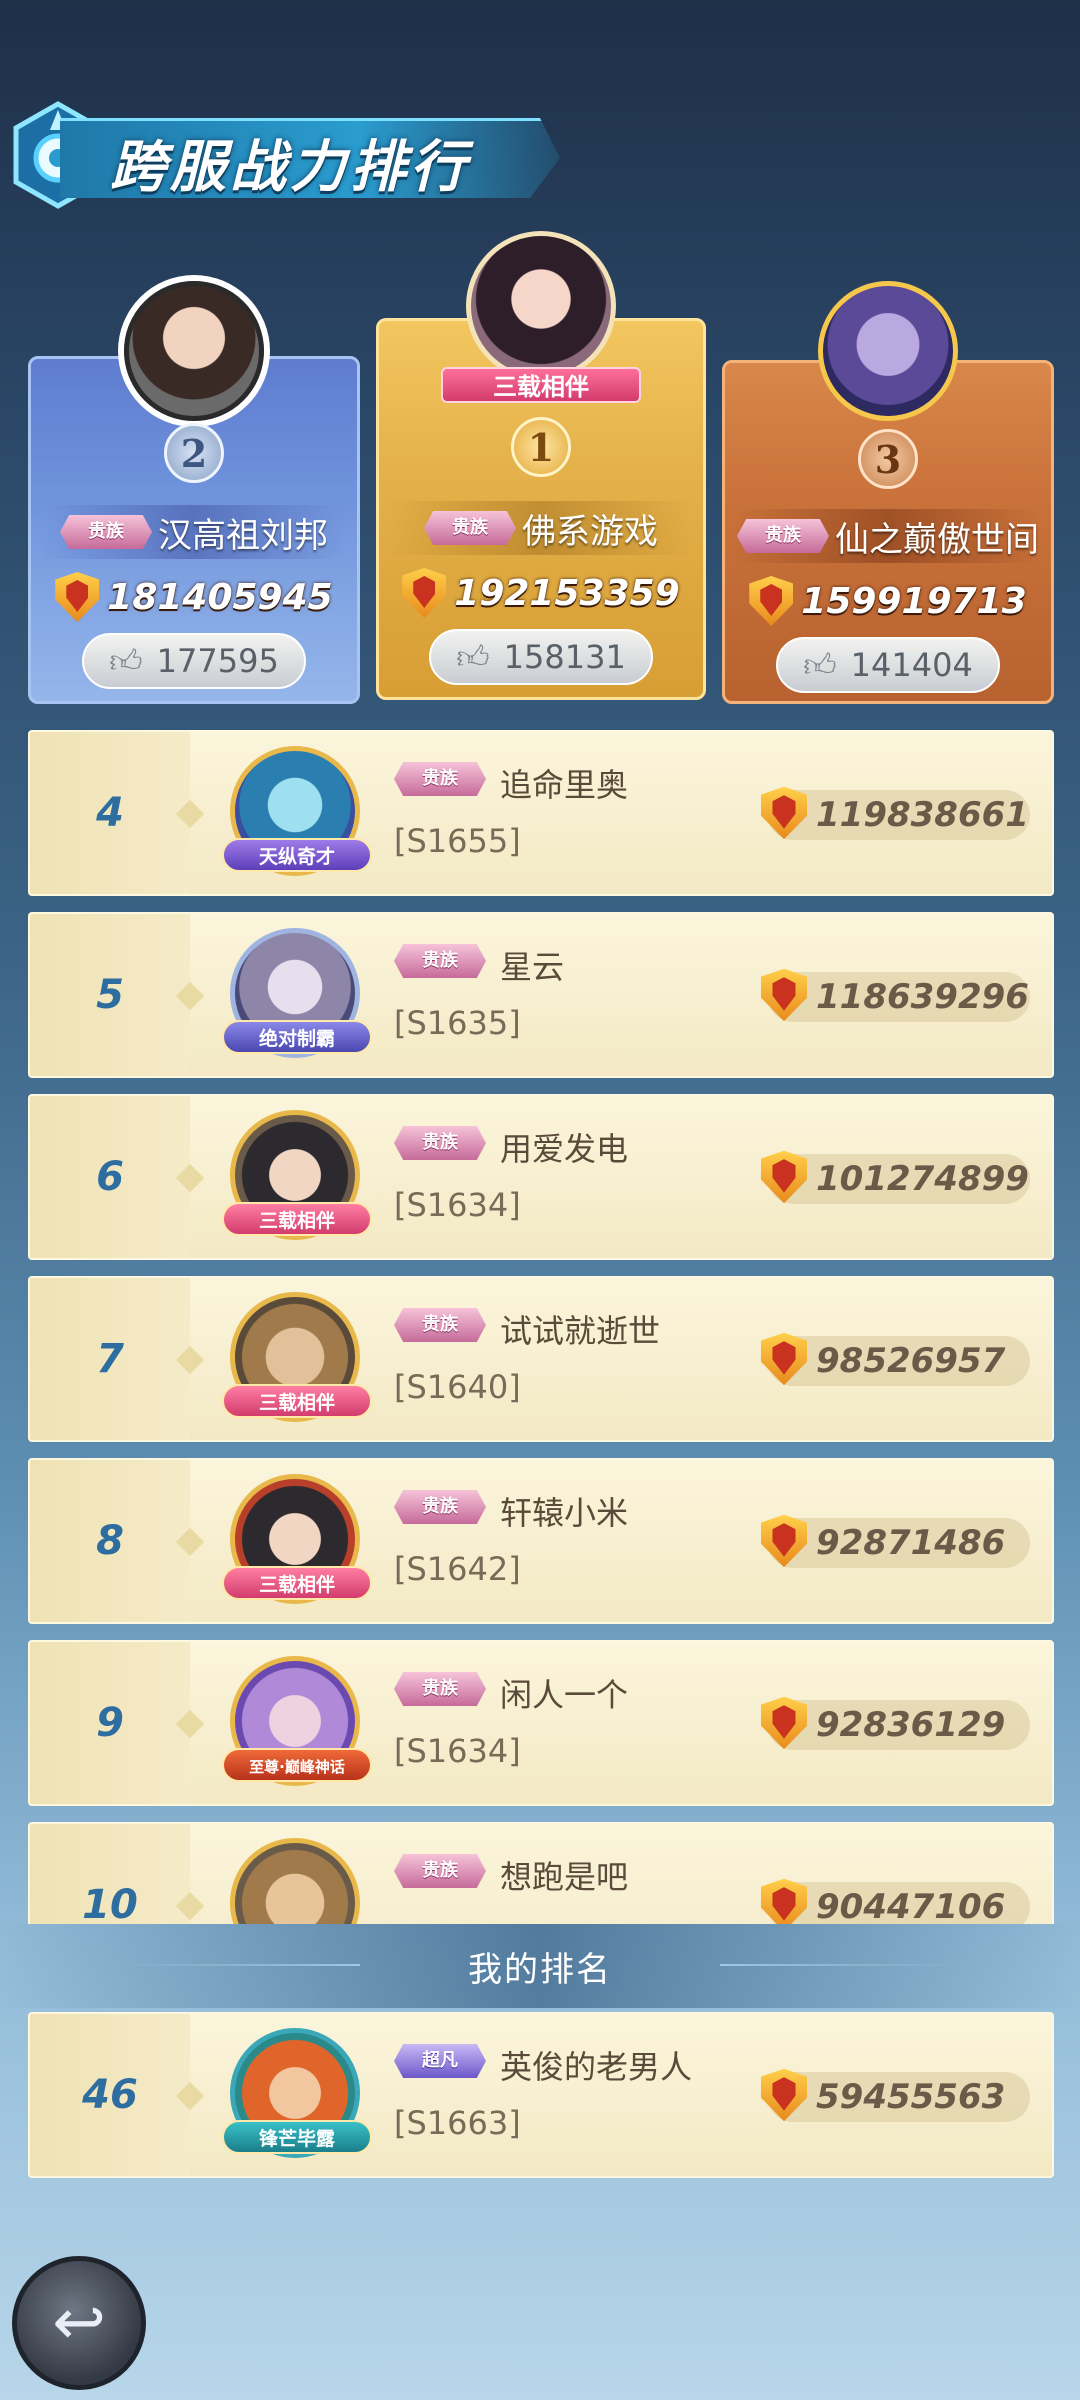 The width and height of the screenshot is (1080, 2400). I want to click on back-button: ↩, so click(79, 2323).